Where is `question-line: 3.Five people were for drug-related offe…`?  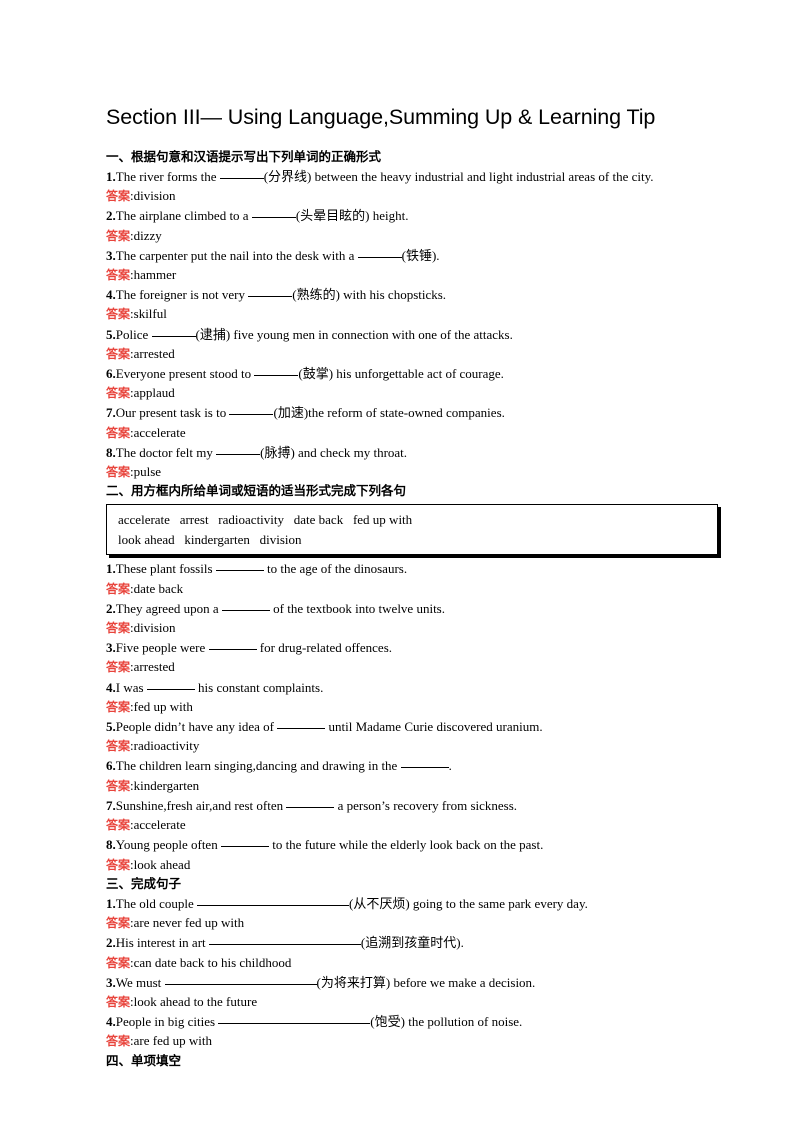 question-line: 3.Five people were for drug-related offe… is located at coordinates (413, 647).